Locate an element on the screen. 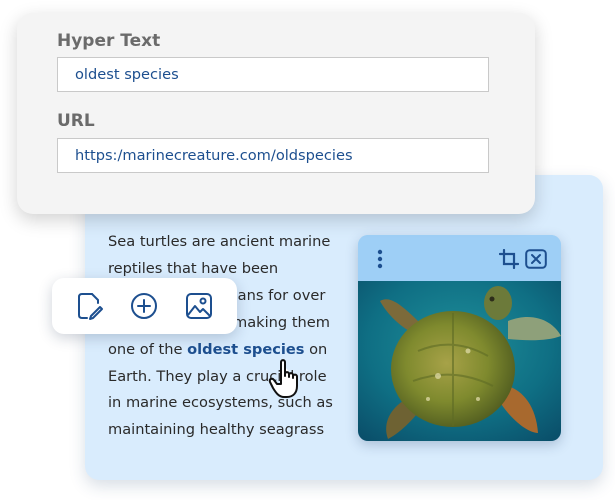 Image resolution: width=615 pixels, height=500 pixels. edit-file-icon is located at coordinates (89, 306).